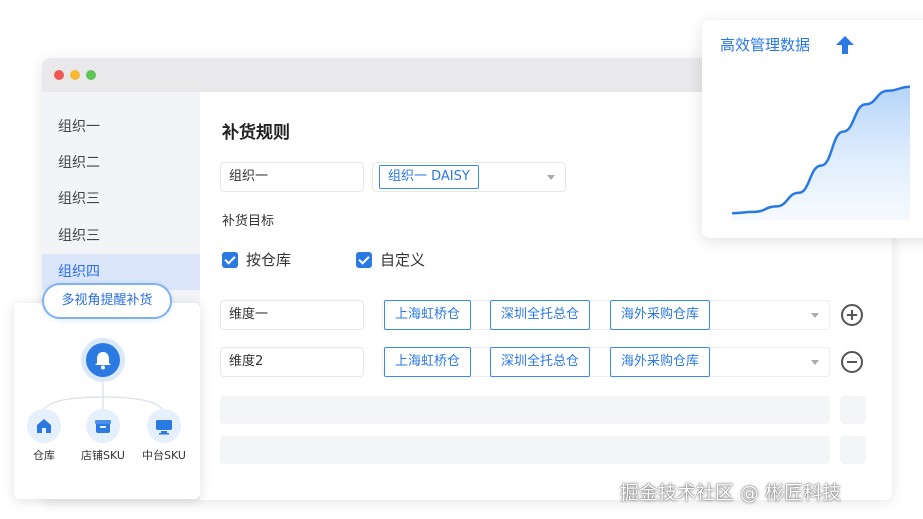 The height and width of the screenshot is (519, 923). Describe the element at coordinates (364, 260) in the screenshot. I see `custom-checkbox` at that location.